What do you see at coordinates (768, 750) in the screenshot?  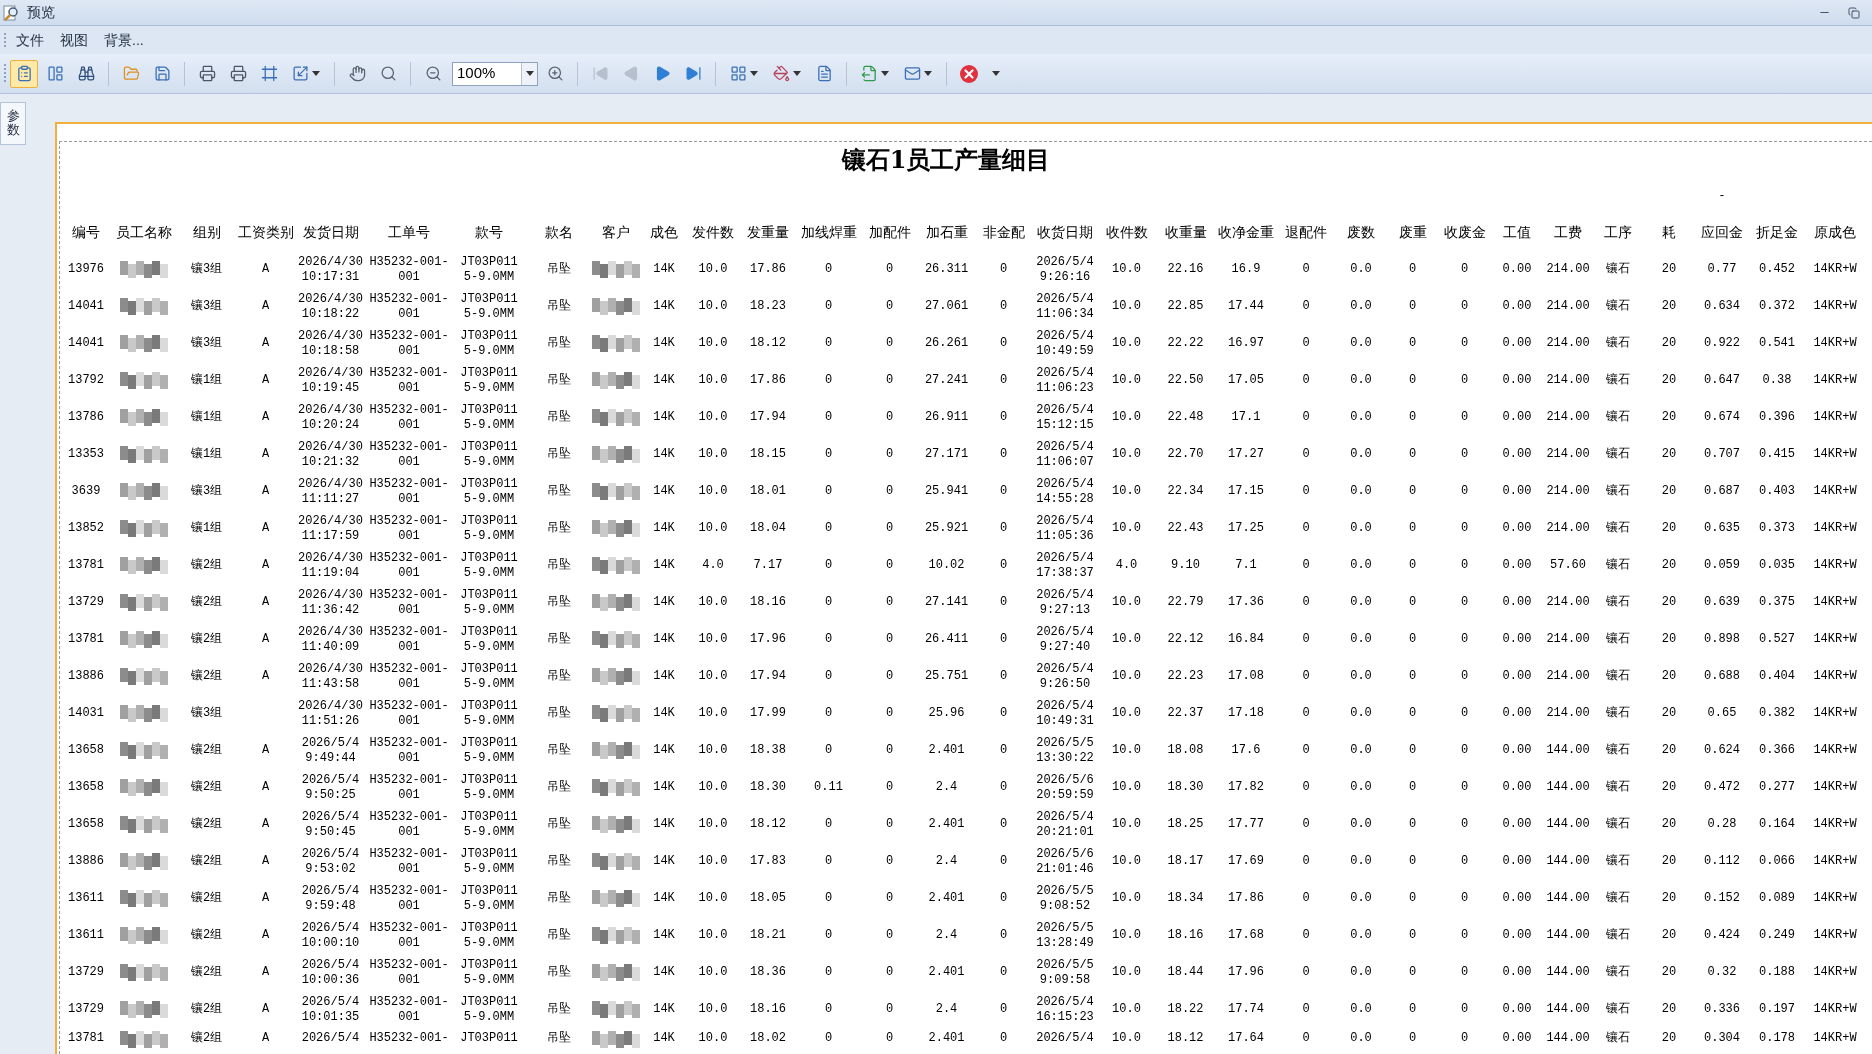 I see `table-cell: 18.38` at bounding box center [768, 750].